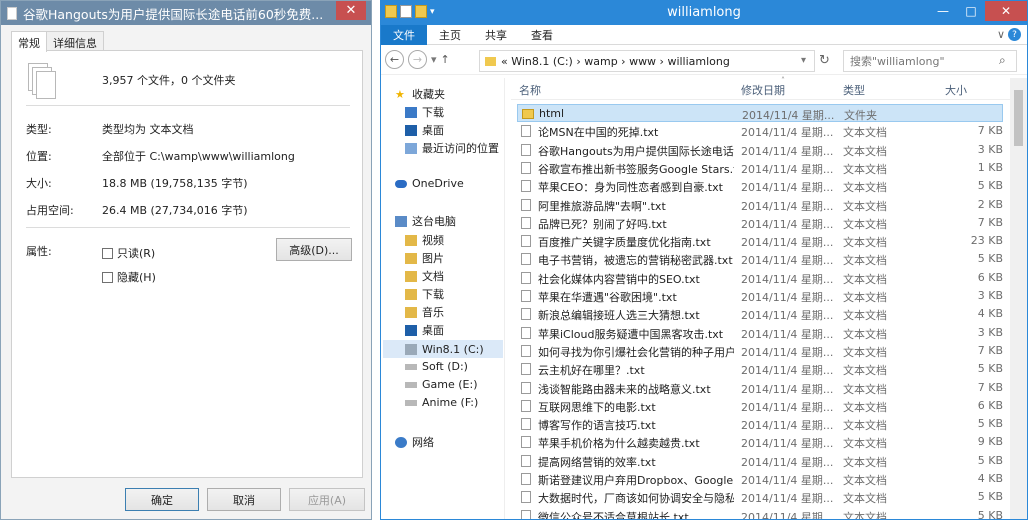 The height and width of the screenshot is (520, 1028). What do you see at coordinates (433, 294) in the screenshot?
I see `nav-label: 下载` at bounding box center [433, 294].